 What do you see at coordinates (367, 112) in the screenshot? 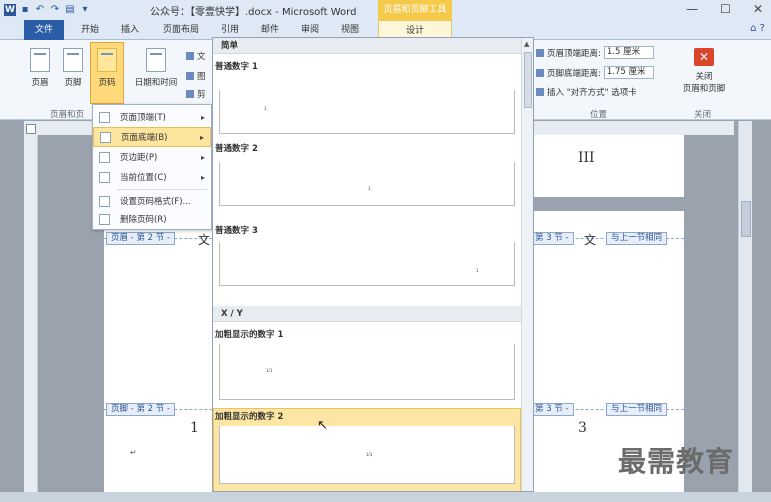
I see `gallery-item-plain-1: 1` at bounding box center [367, 112].